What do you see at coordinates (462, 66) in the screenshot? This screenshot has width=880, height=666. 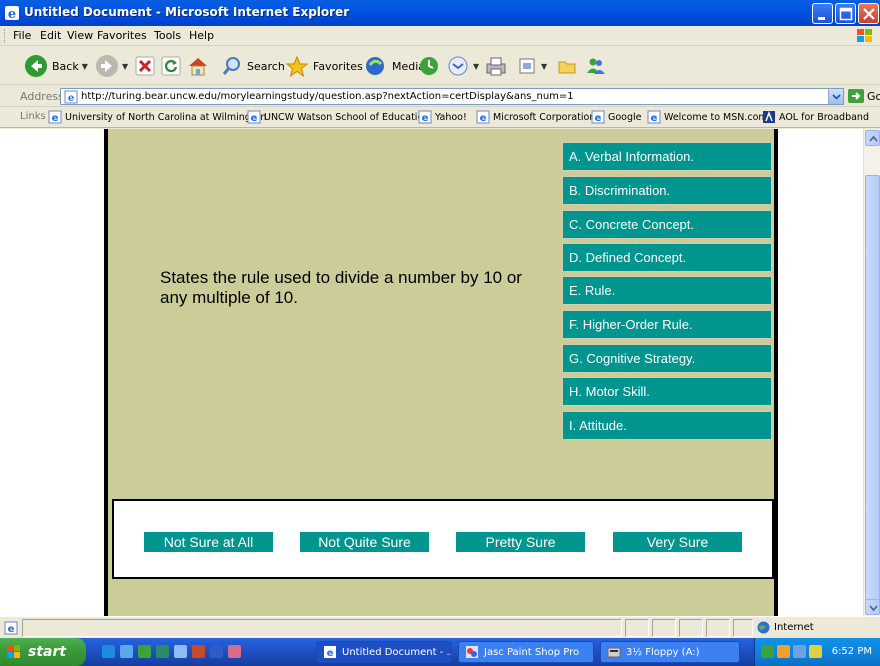 I see `mail-button: ▼` at bounding box center [462, 66].